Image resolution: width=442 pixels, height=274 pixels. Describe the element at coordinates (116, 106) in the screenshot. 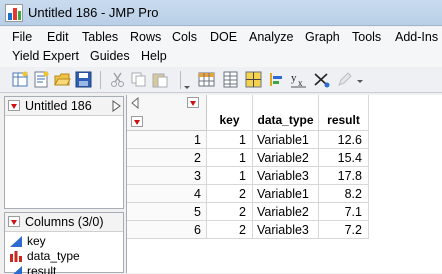

I see `panel-collapse-icon` at that location.